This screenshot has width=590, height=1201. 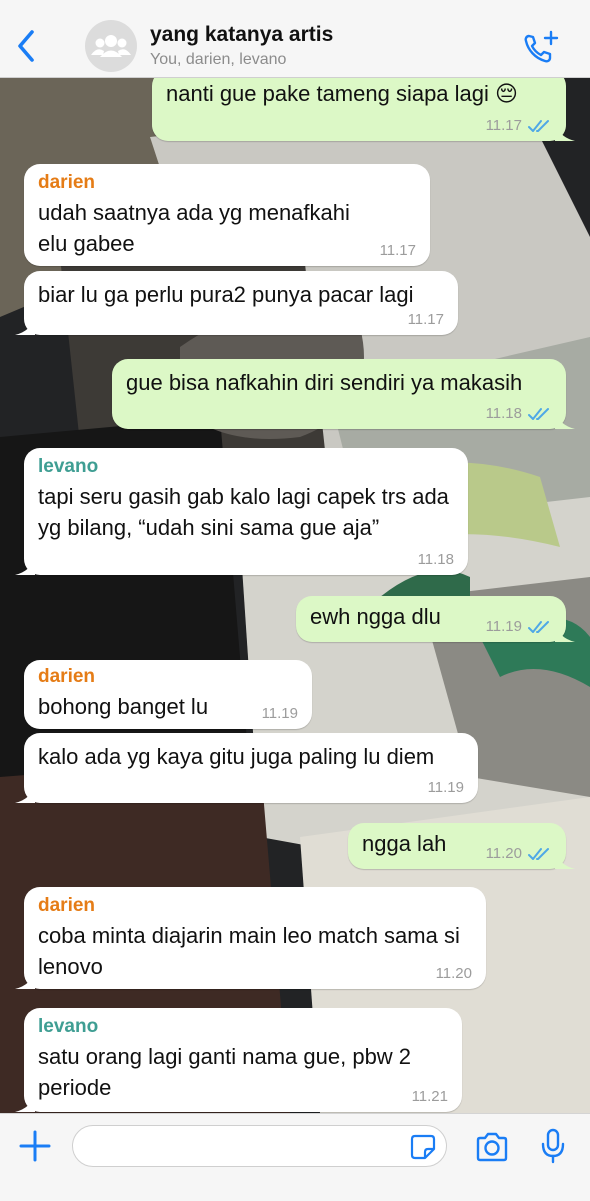 What do you see at coordinates (363, 109) in the screenshot?
I see `outgoing-message: nanti gue pake tameng siapa lagi 😔 11.17` at bounding box center [363, 109].